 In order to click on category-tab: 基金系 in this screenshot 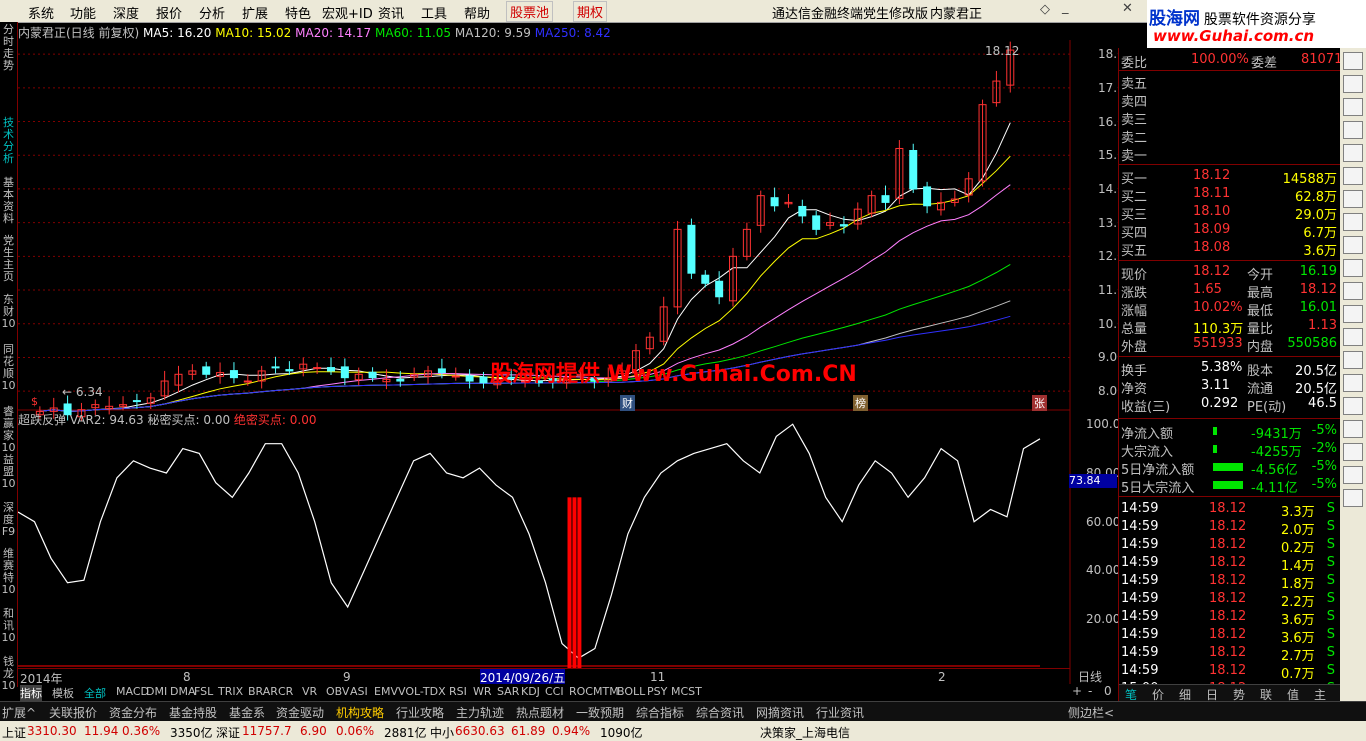, I will do `click(247, 712)`.